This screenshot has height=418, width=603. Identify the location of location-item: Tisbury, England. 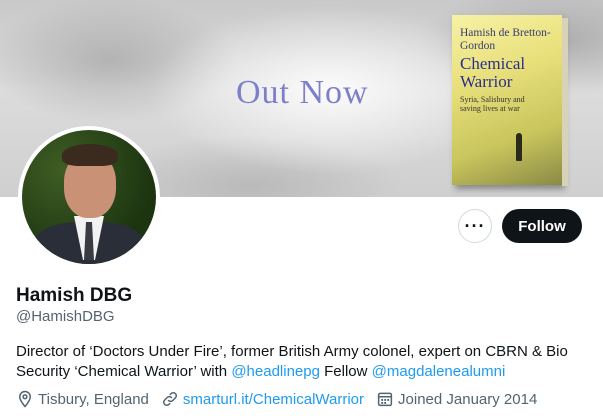
(82, 399).